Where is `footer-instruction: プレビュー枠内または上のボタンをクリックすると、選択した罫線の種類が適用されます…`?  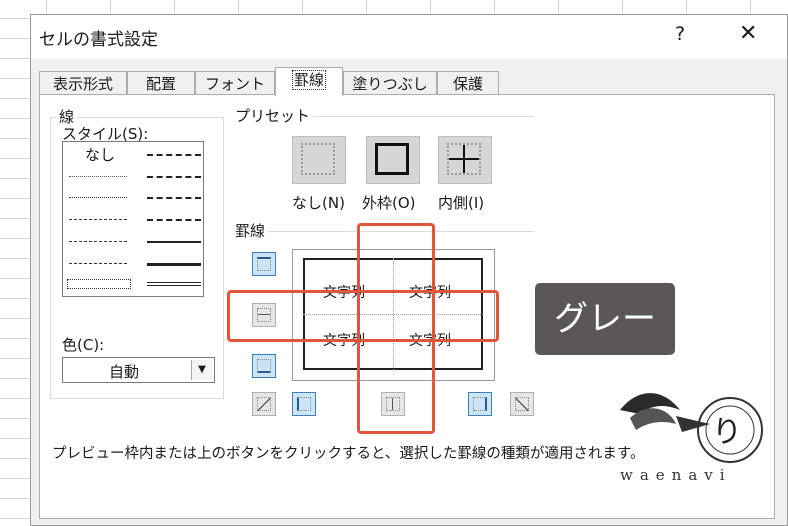 footer-instruction: プレビュー枠内または上のボタンをクリックすると、選択した罫線の種類が適用されます… is located at coordinates (348, 454).